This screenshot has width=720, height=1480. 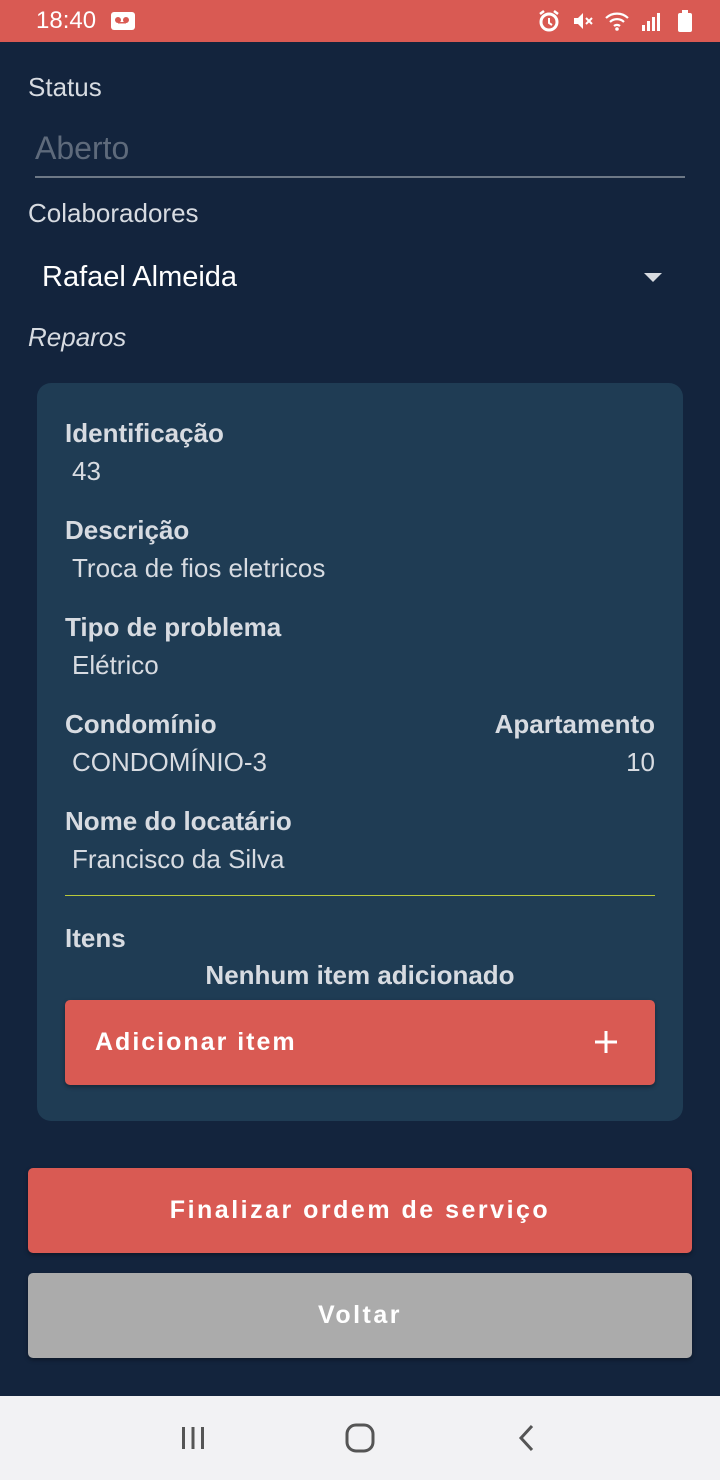 What do you see at coordinates (549, 21) in the screenshot?
I see `alarm-icon` at bounding box center [549, 21].